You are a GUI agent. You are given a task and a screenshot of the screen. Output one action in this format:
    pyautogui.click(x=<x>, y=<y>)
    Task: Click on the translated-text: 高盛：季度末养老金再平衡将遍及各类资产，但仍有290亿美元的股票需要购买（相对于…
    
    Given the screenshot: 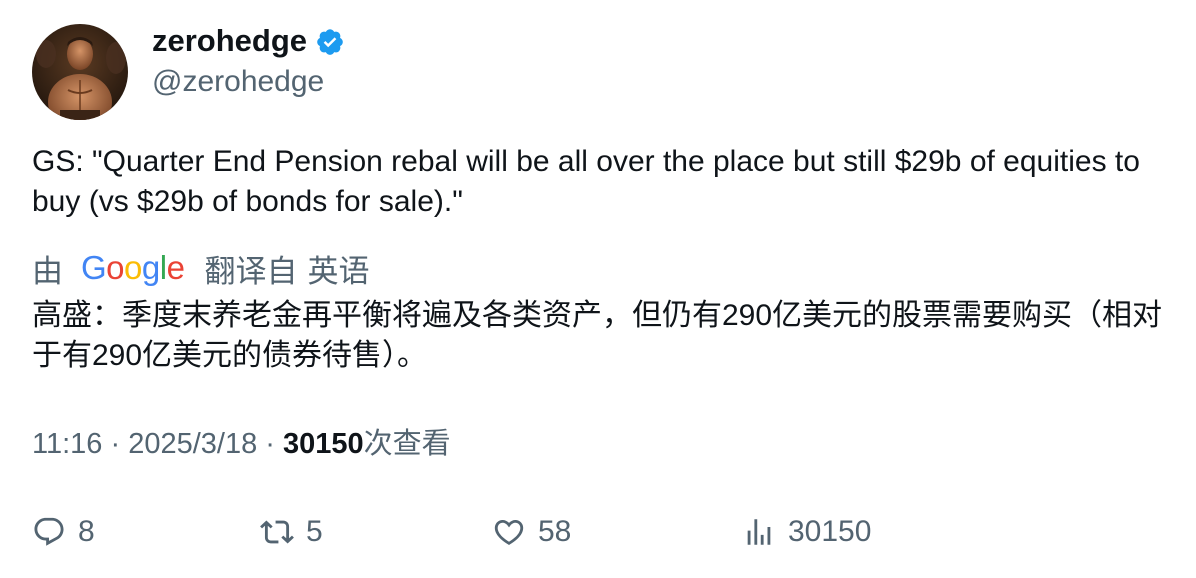 What is the action you would take?
    pyautogui.click(x=597, y=335)
    